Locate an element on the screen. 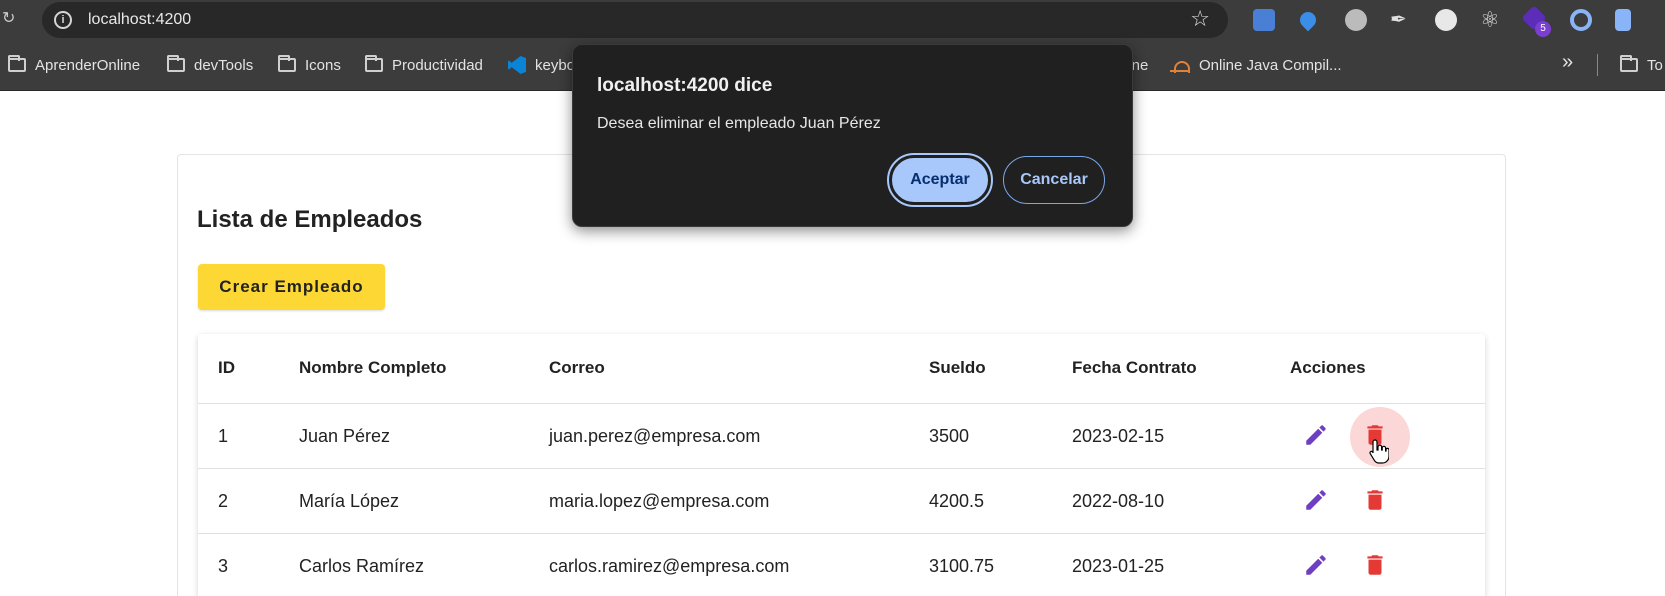 This screenshot has width=1665, height=596. bookmark-productividad: Productividad is located at coordinates (424, 65).